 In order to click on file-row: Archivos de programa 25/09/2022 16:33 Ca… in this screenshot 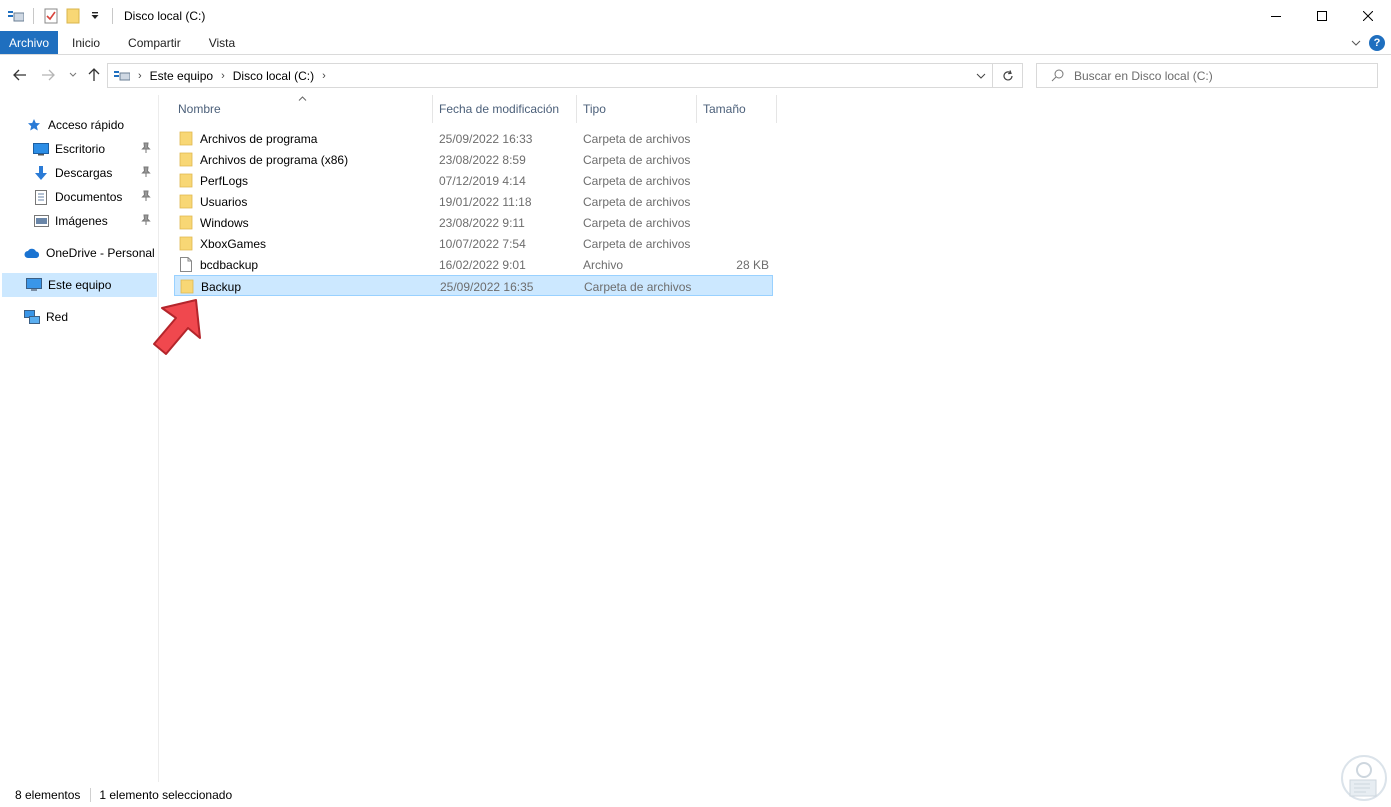, I will do `click(473, 138)`.